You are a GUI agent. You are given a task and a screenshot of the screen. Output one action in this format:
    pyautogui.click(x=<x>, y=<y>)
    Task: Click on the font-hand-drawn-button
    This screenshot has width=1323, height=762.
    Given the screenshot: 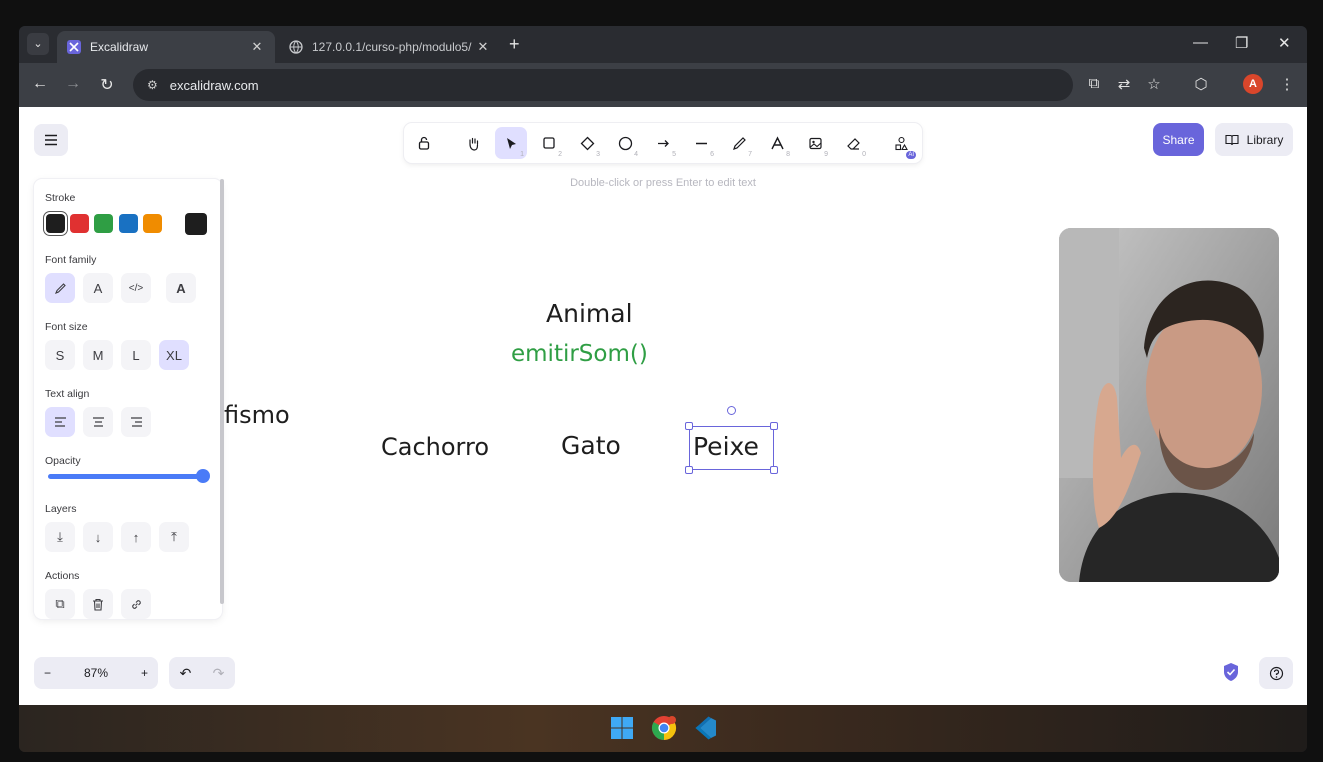 What is the action you would take?
    pyautogui.click(x=60, y=288)
    